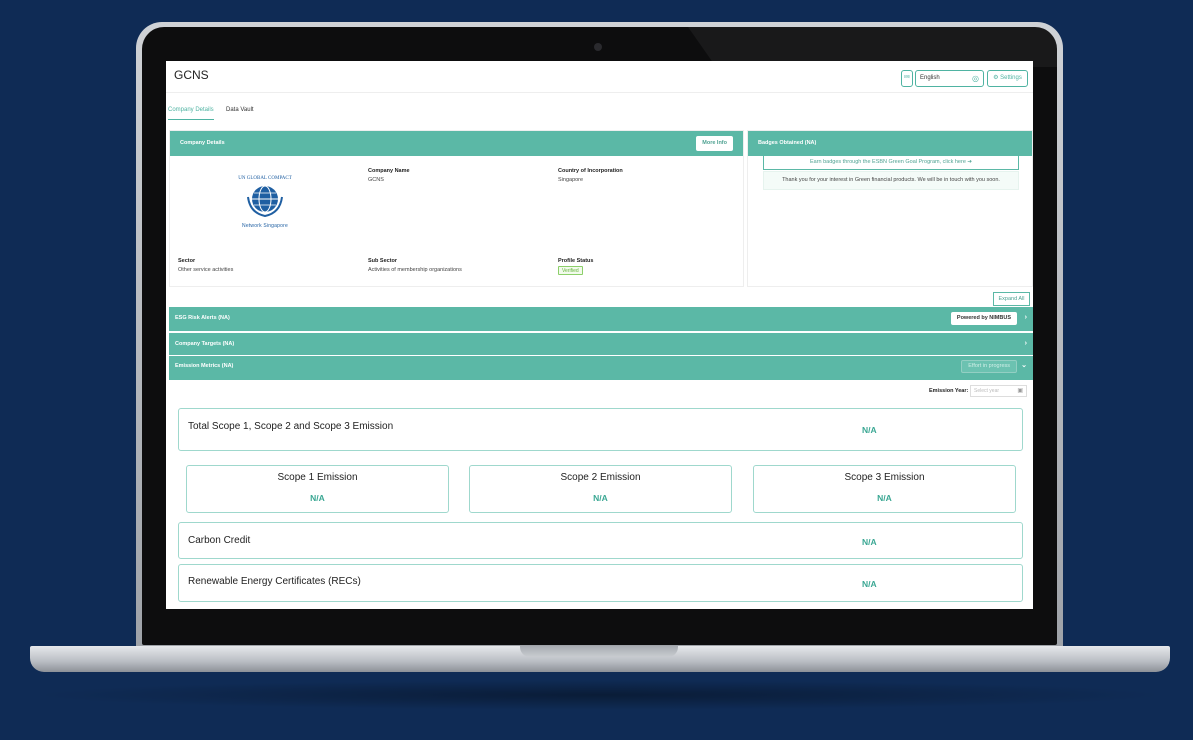 The height and width of the screenshot is (740, 1193). What do you see at coordinates (599, 77) in the screenshot?
I see `app-header: GCNS ⎃ English ◎ ⚙ Settings` at bounding box center [599, 77].